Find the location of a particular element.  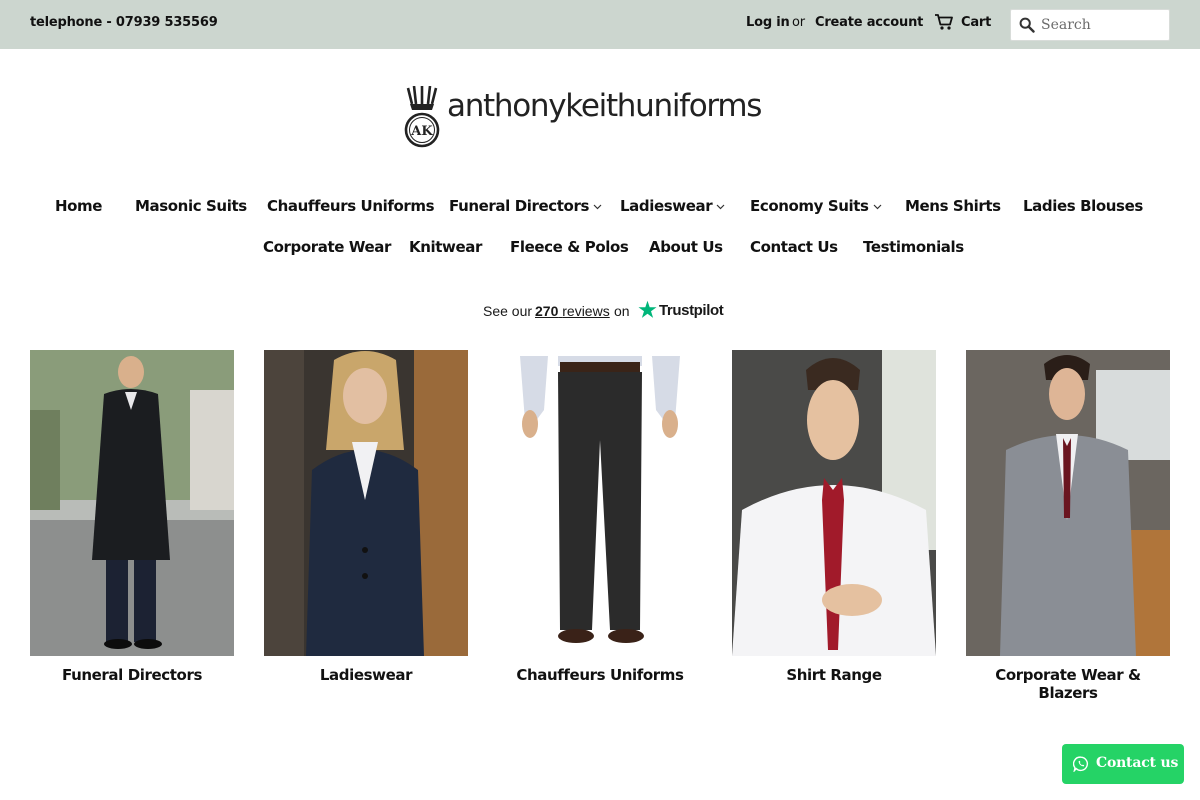

trustpilot-brand: Trustpilot is located at coordinates (691, 310).